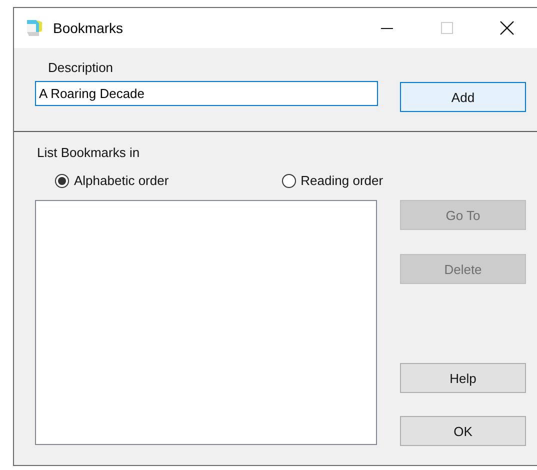  What do you see at coordinates (342, 180) in the screenshot?
I see `radio-label: Reading order` at bounding box center [342, 180].